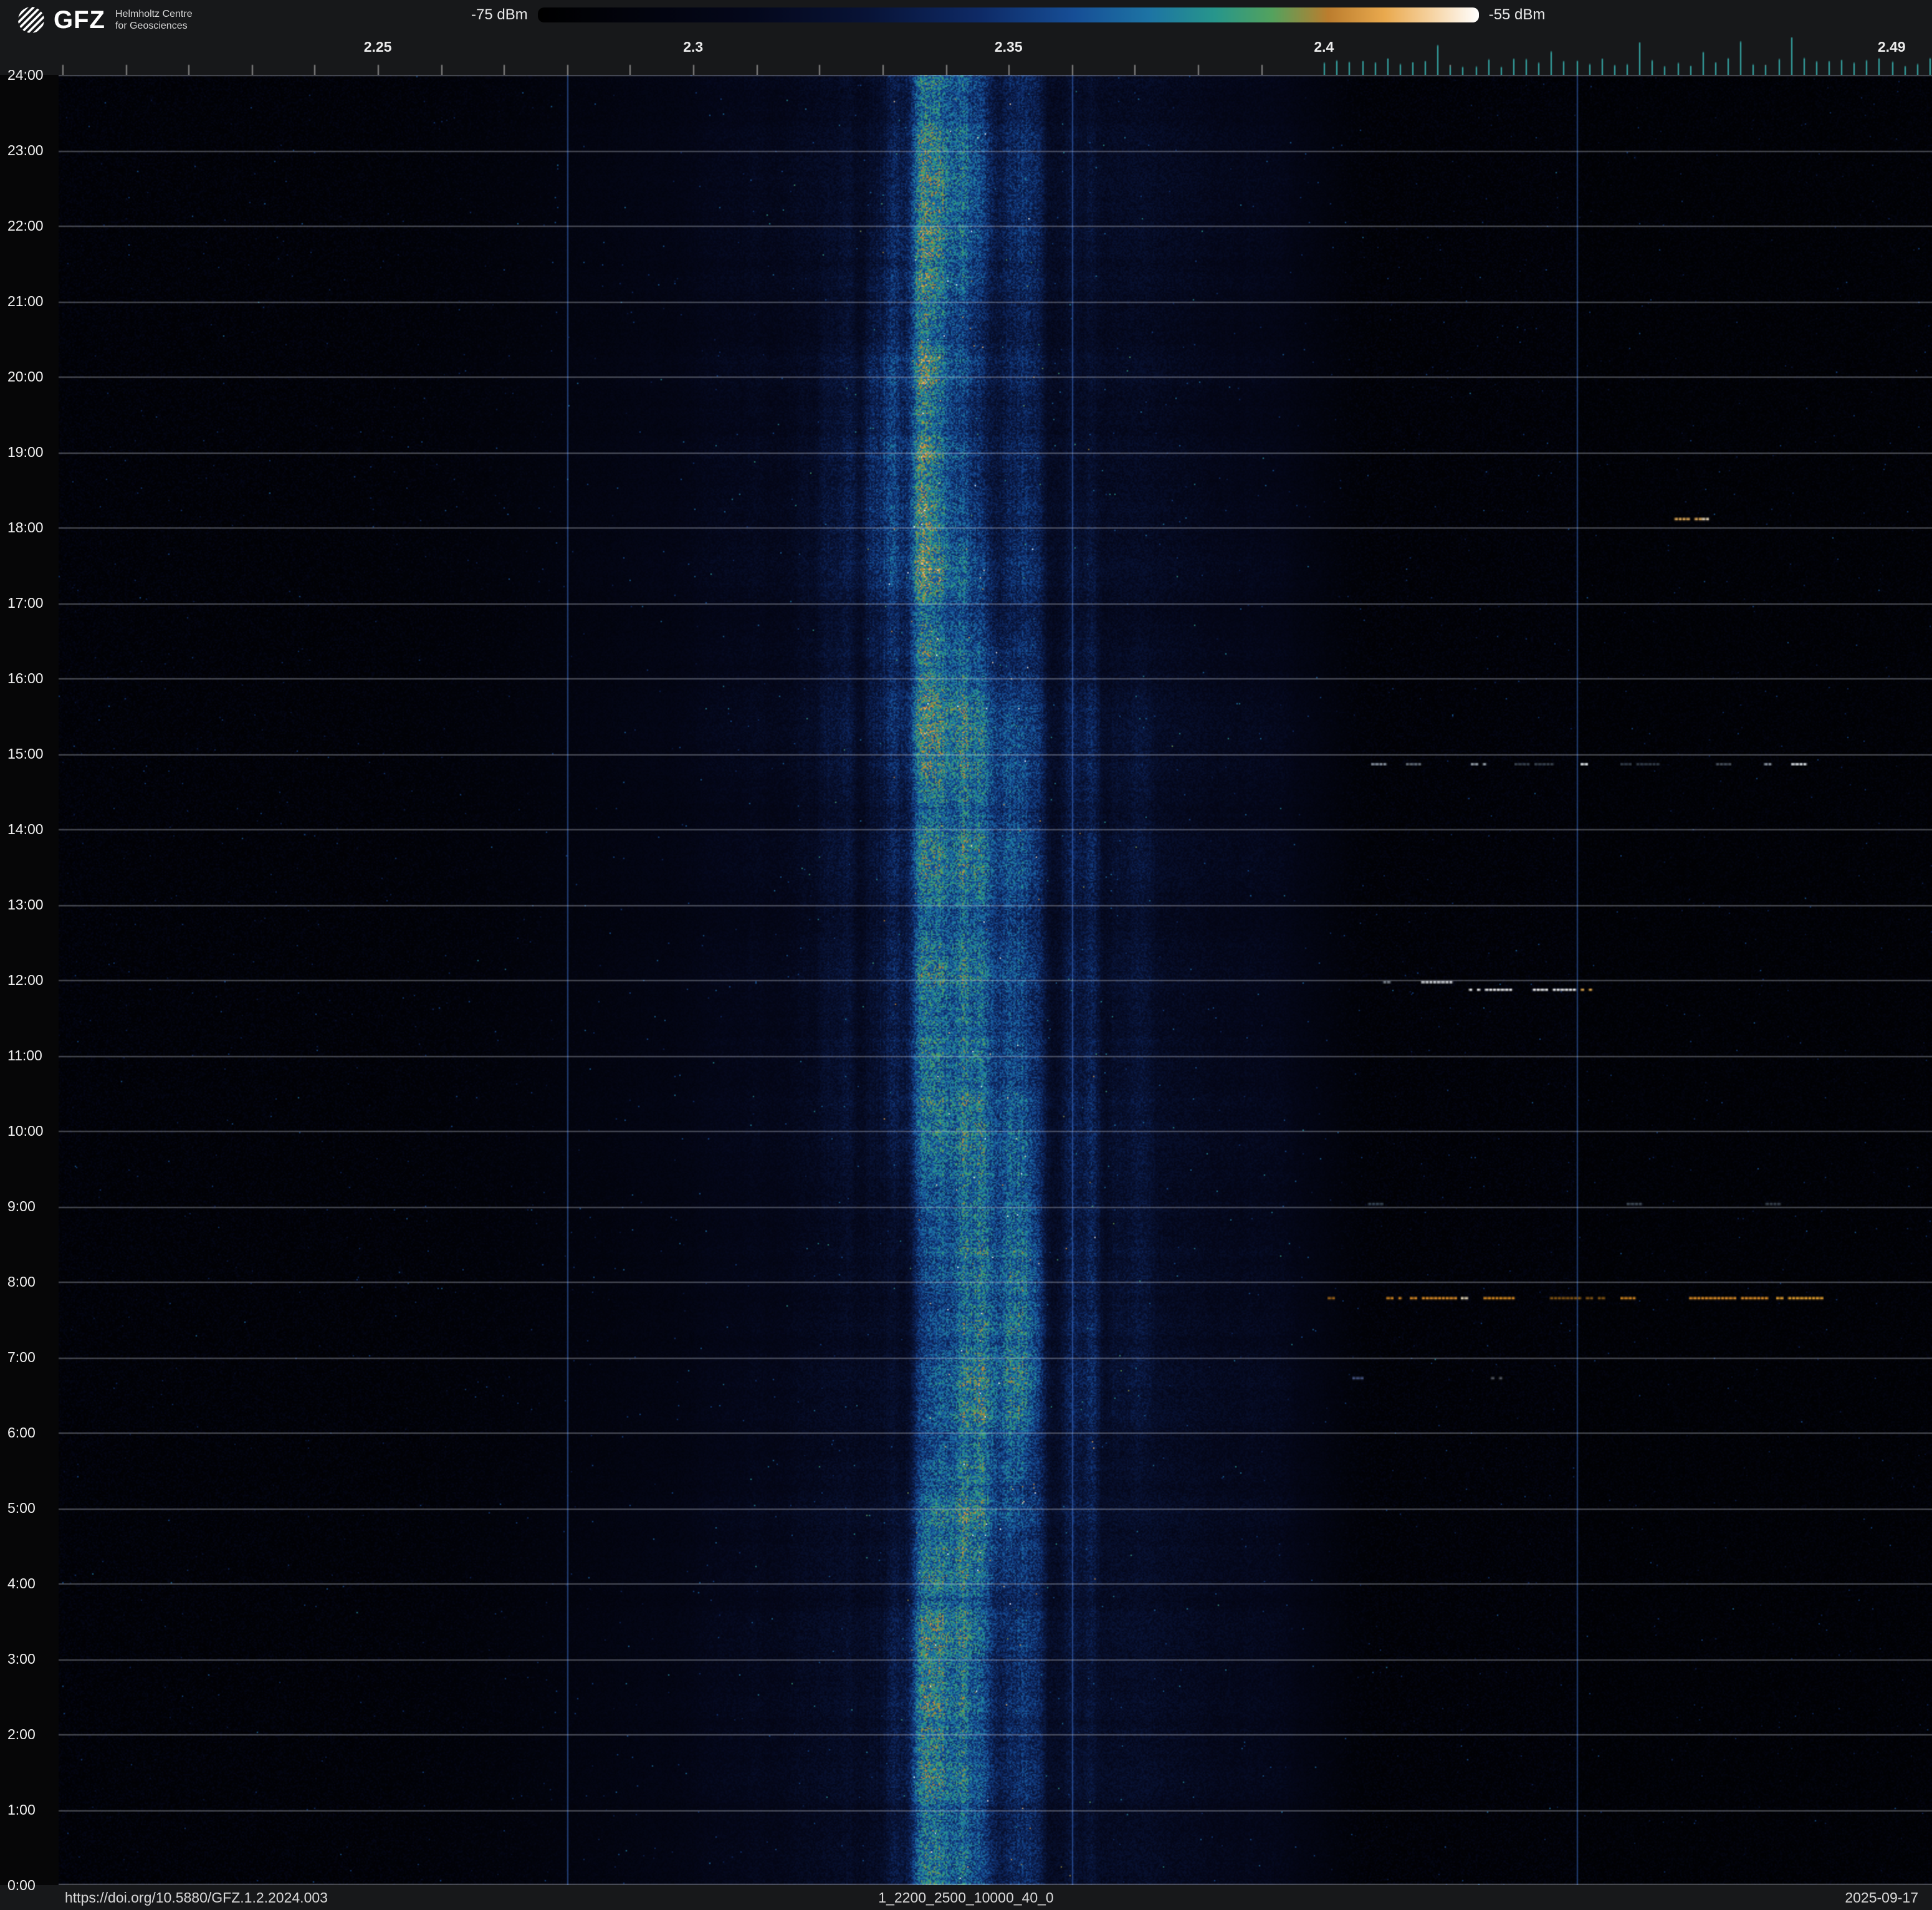  Describe the element at coordinates (25, 1131) in the screenshot. I see `time-tick-label: 10:00` at that location.